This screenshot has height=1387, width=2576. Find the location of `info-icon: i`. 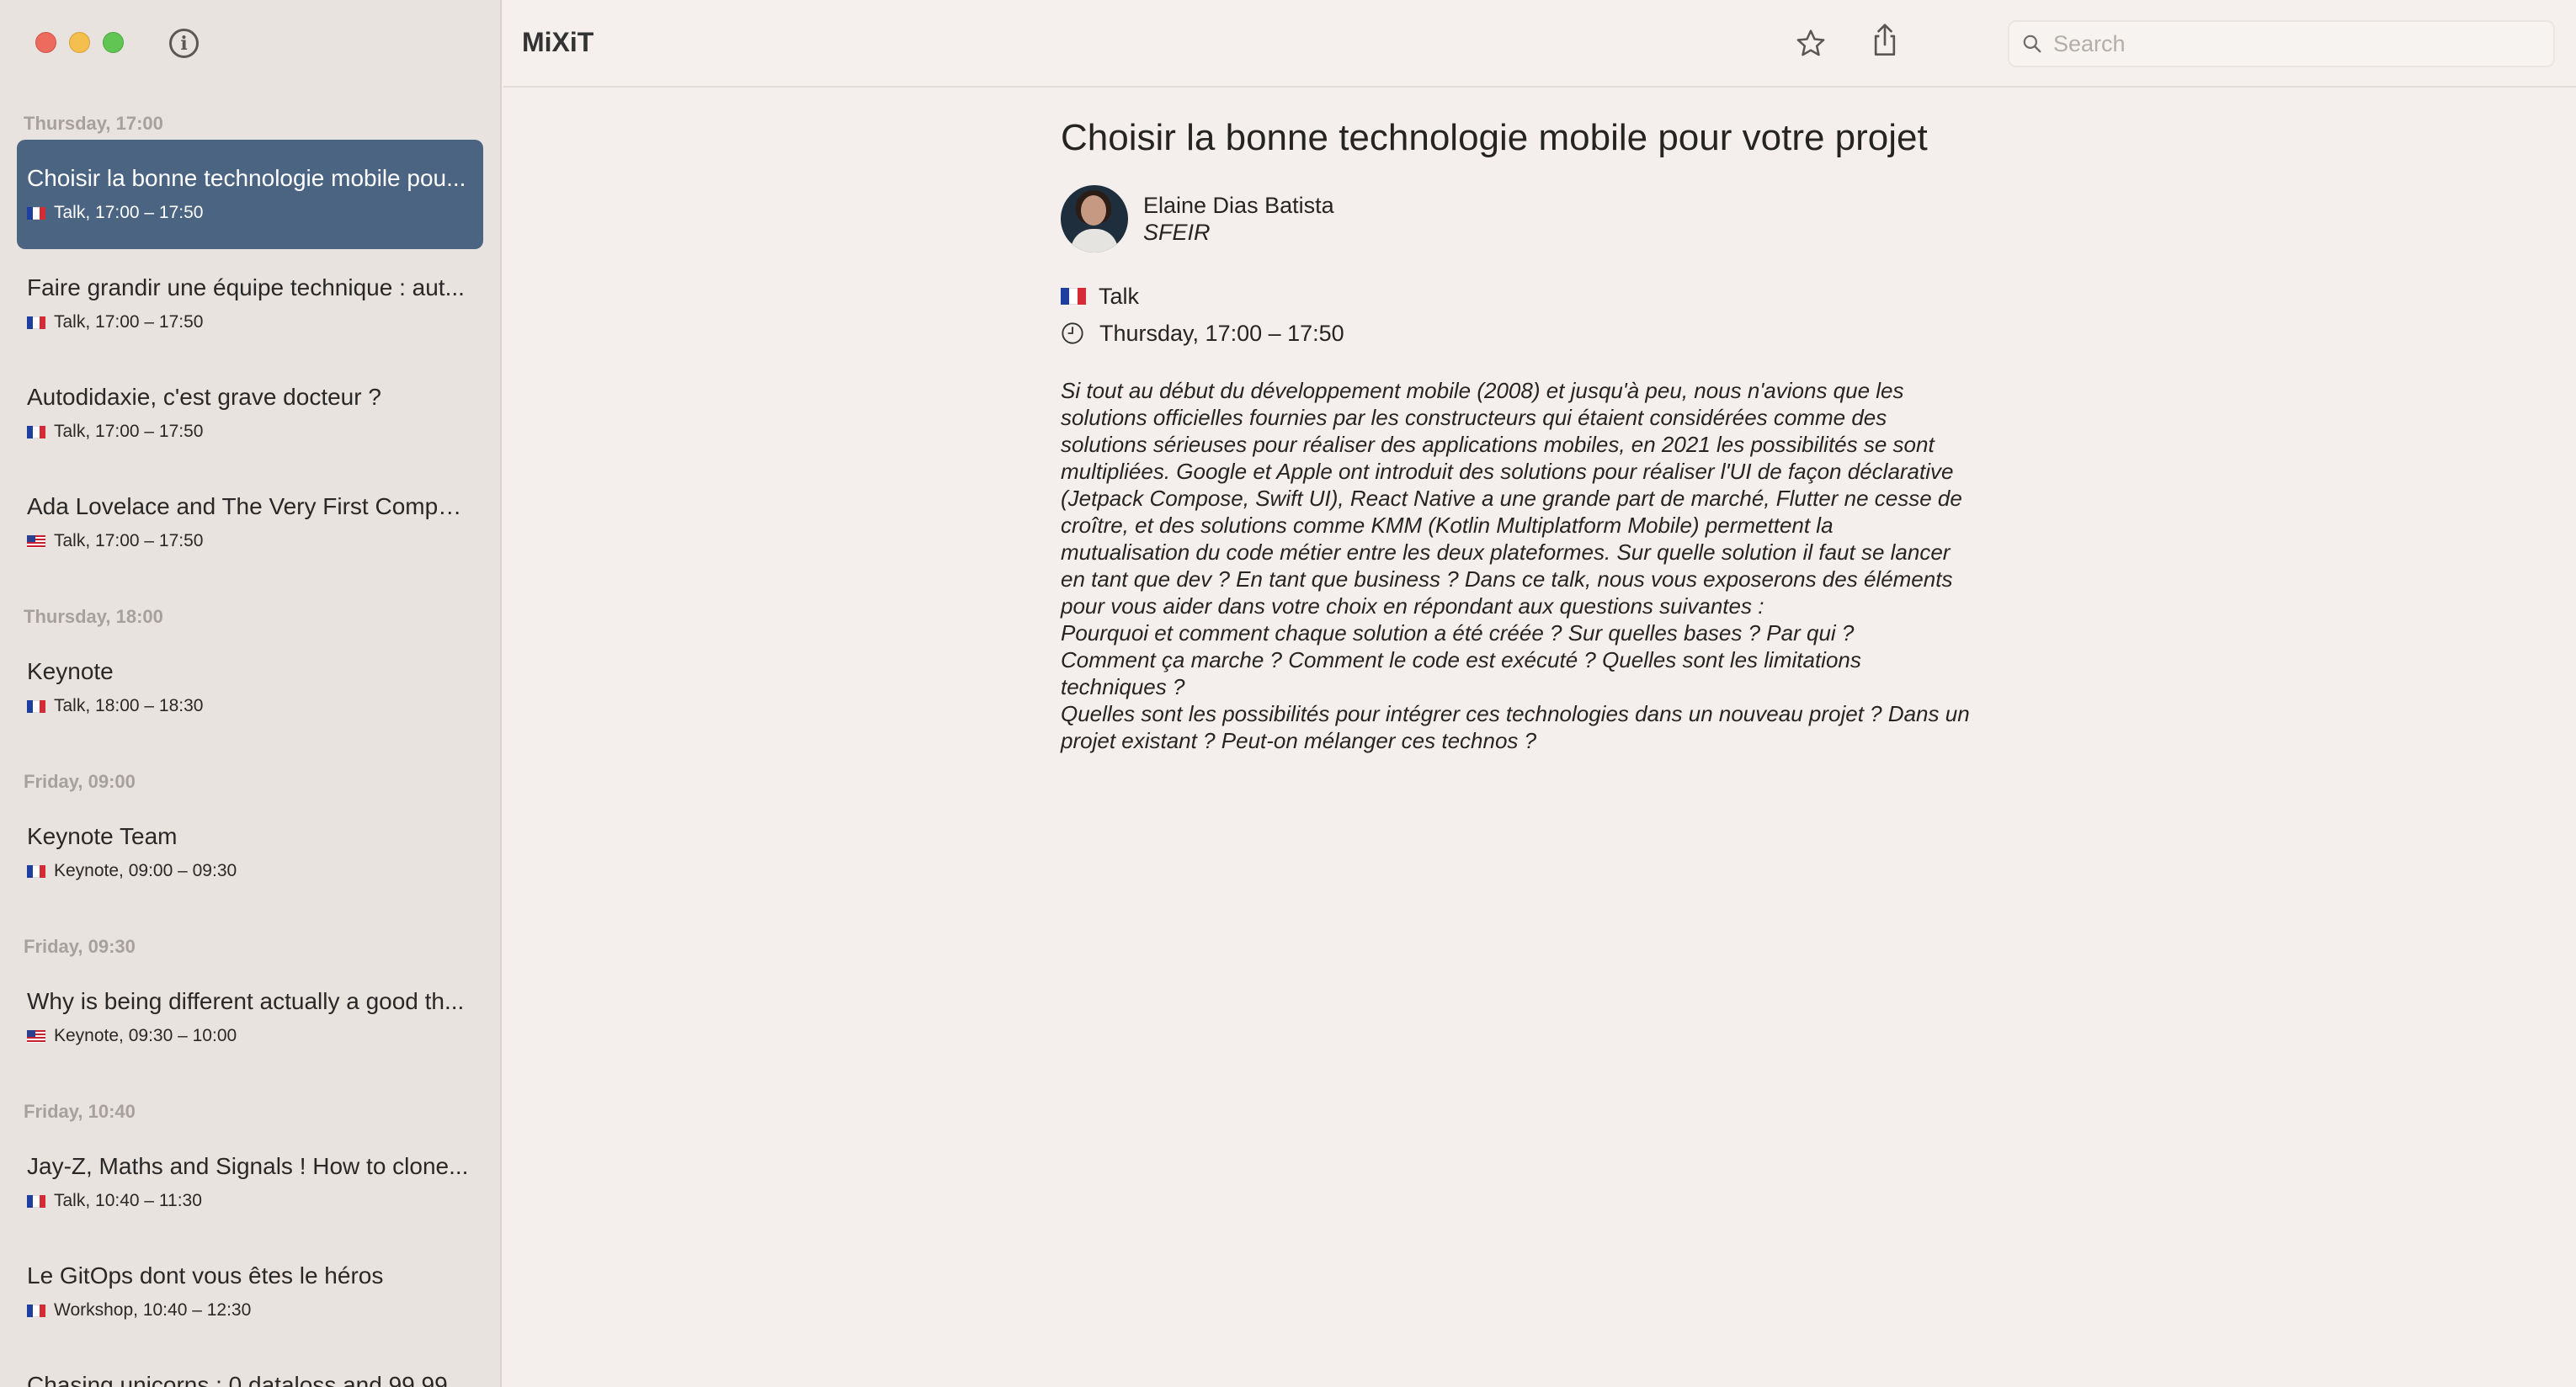

info-icon: i is located at coordinates (184, 43).